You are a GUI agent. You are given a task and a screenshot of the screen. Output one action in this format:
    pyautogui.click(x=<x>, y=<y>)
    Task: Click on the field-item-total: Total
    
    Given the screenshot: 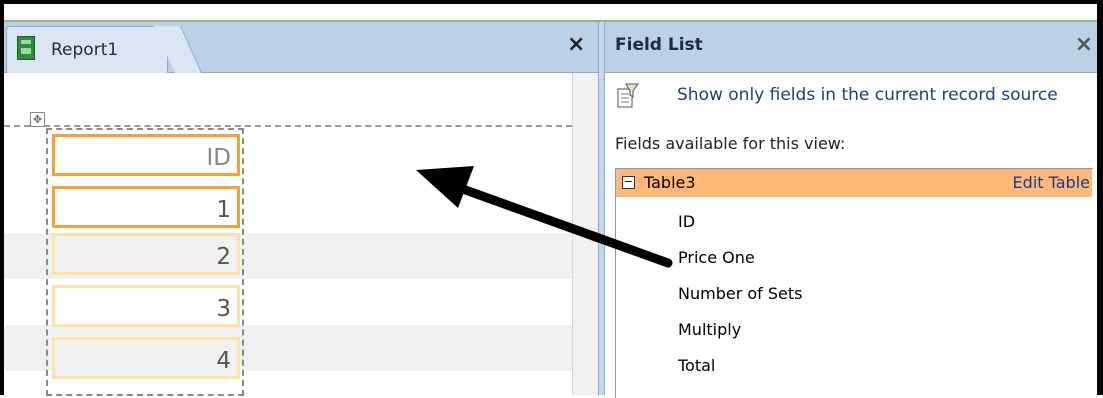 What is the action you would take?
    pyautogui.click(x=696, y=365)
    